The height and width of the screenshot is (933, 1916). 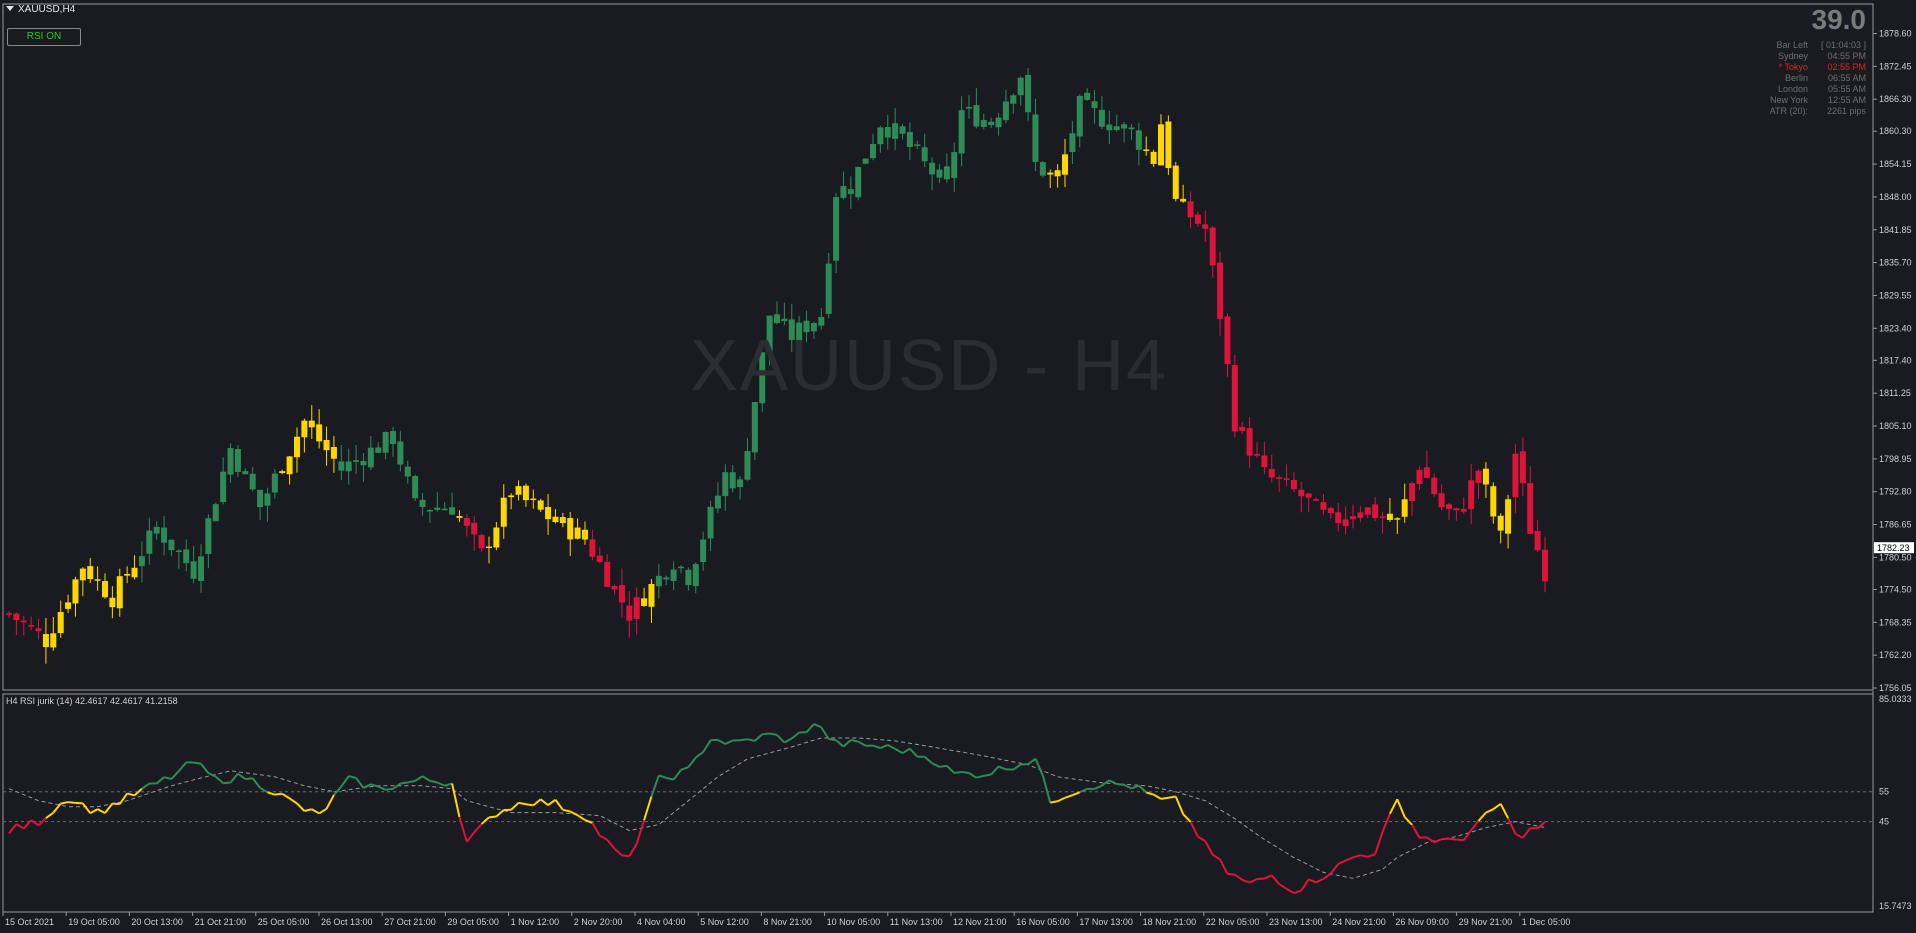 I want to click on price-axis-label: 1817.40, so click(x=1895, y=360).